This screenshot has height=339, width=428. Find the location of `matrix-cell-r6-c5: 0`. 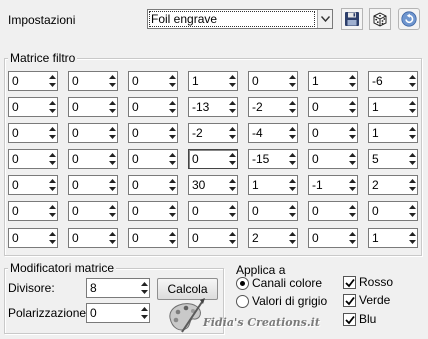

matrix-cell-r6-c5: 0 is located at coordinates (273, 211).